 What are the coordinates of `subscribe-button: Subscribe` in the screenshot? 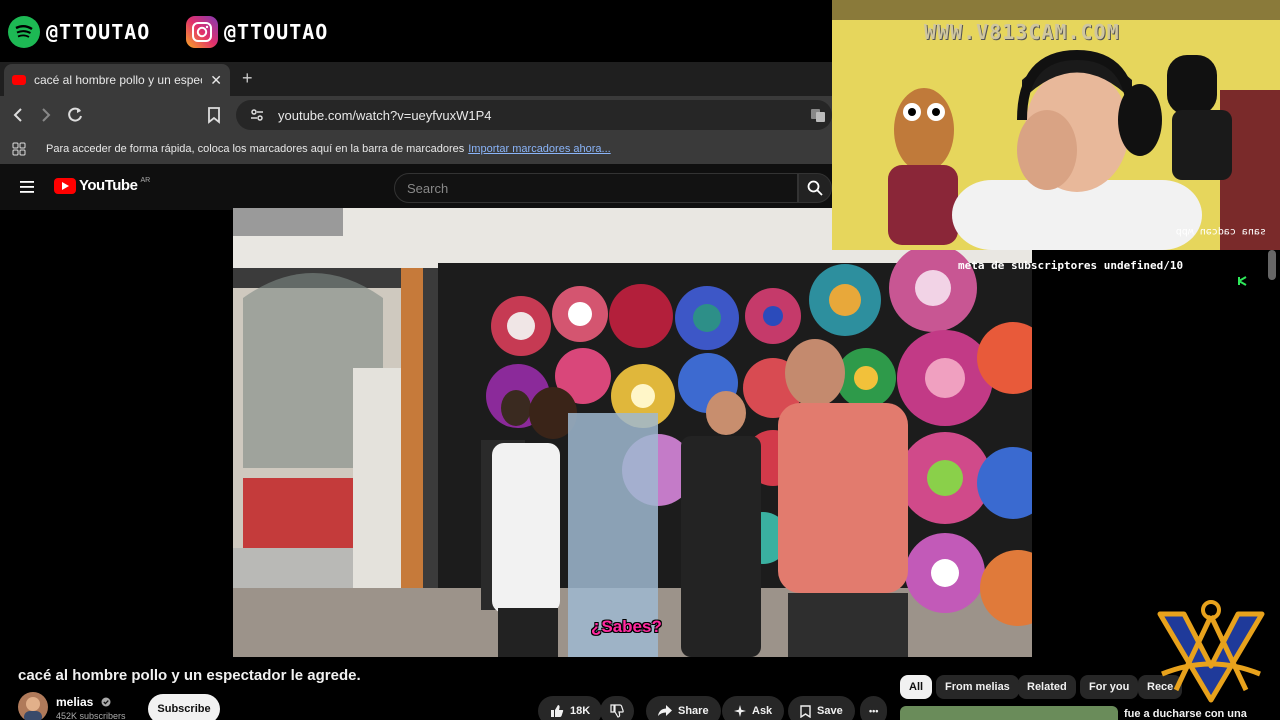 It's located at (184, 707).